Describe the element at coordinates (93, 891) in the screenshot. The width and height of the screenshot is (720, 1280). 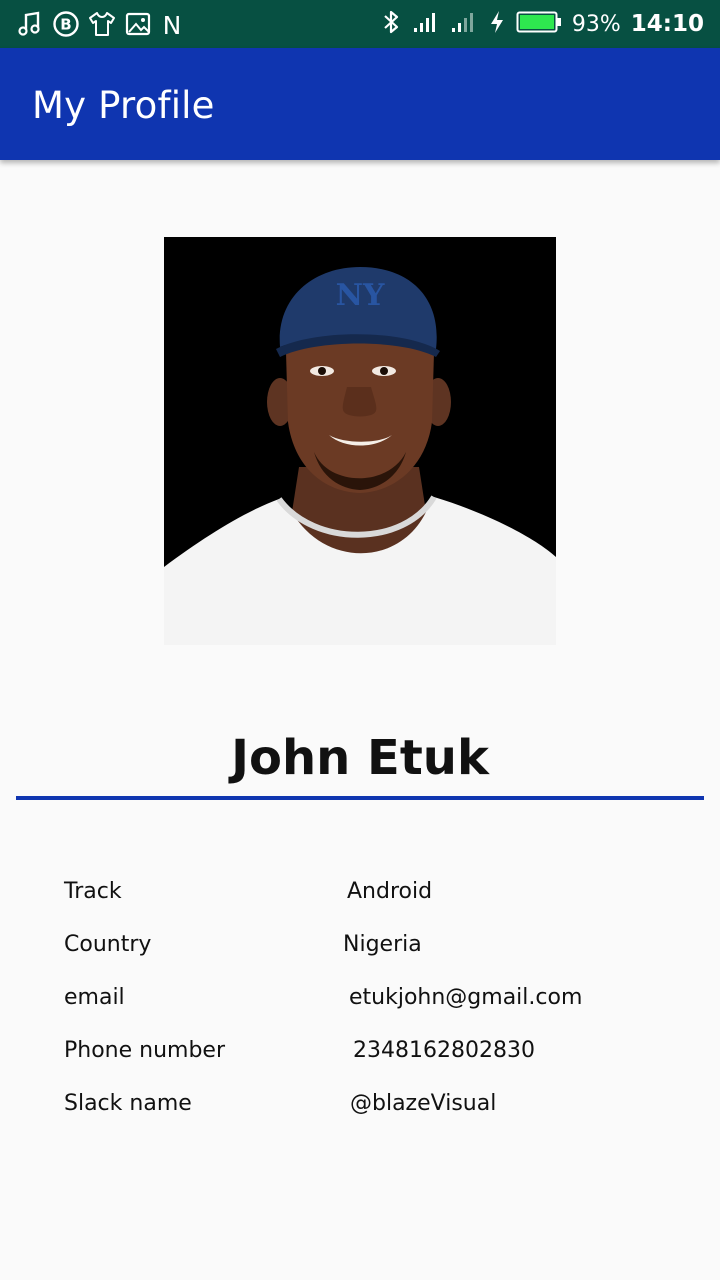
I see `track-label: Track` at that location.